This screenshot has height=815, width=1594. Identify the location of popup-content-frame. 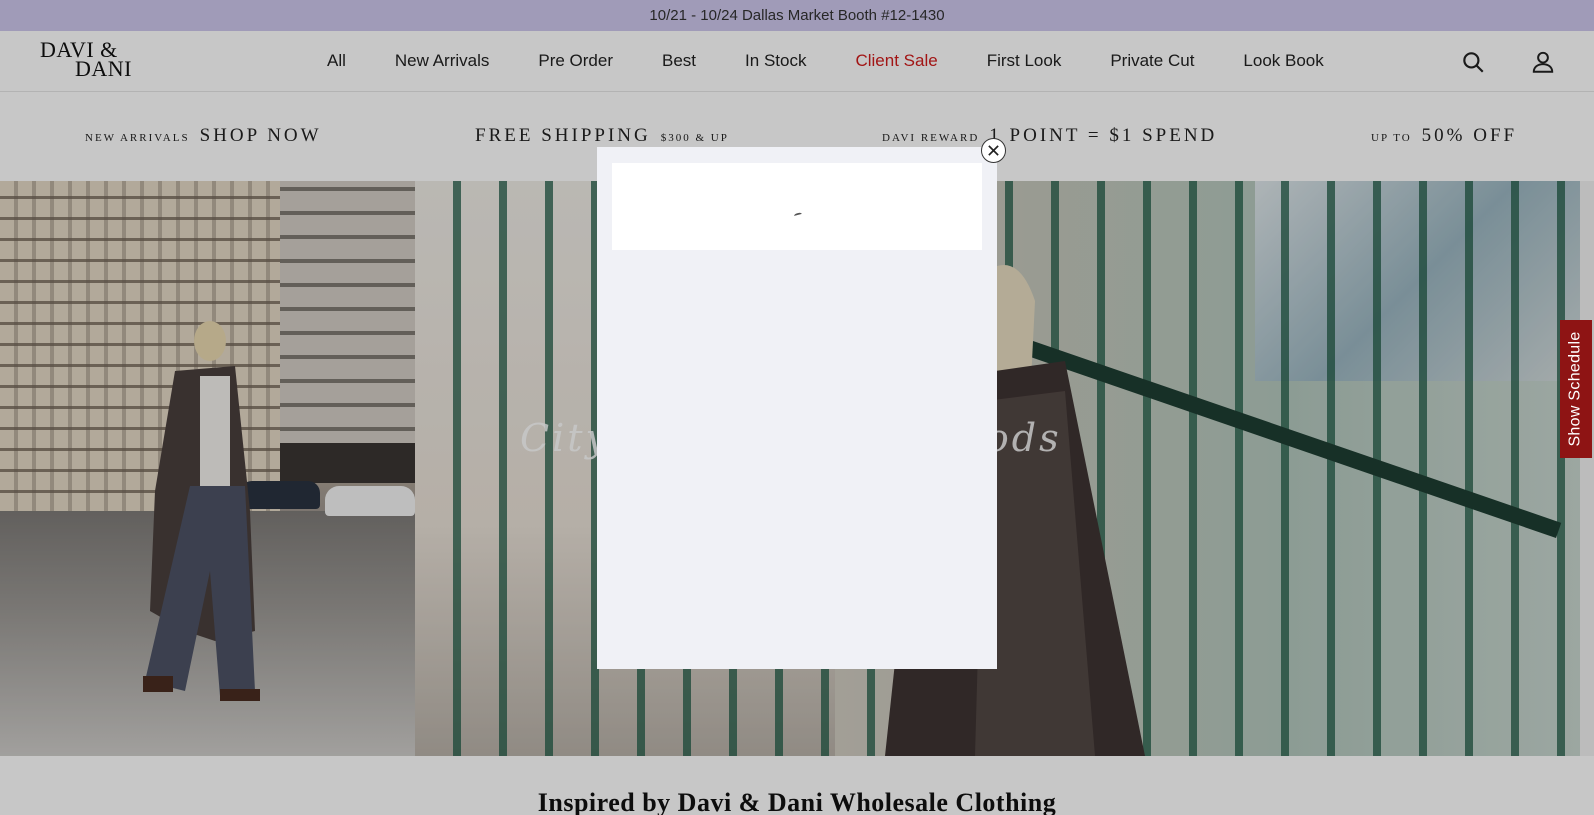
(797, 206).